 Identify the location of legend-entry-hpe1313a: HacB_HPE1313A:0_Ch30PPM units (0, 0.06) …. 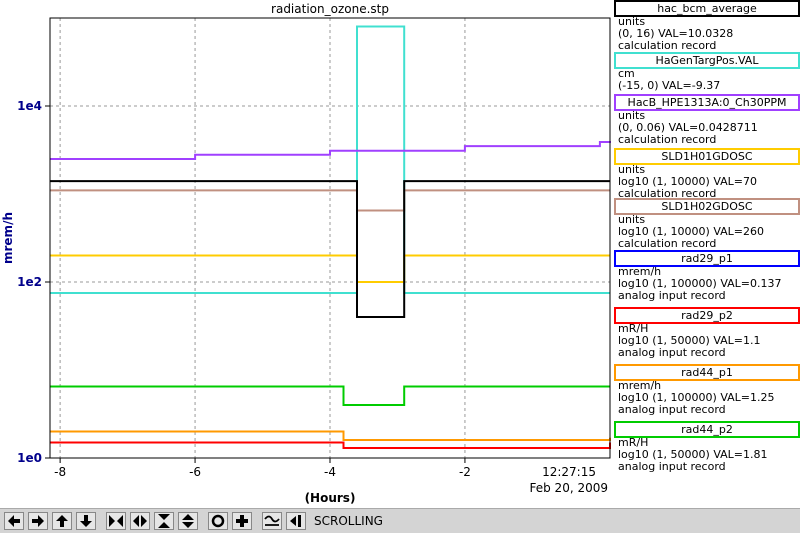
(707, 120).